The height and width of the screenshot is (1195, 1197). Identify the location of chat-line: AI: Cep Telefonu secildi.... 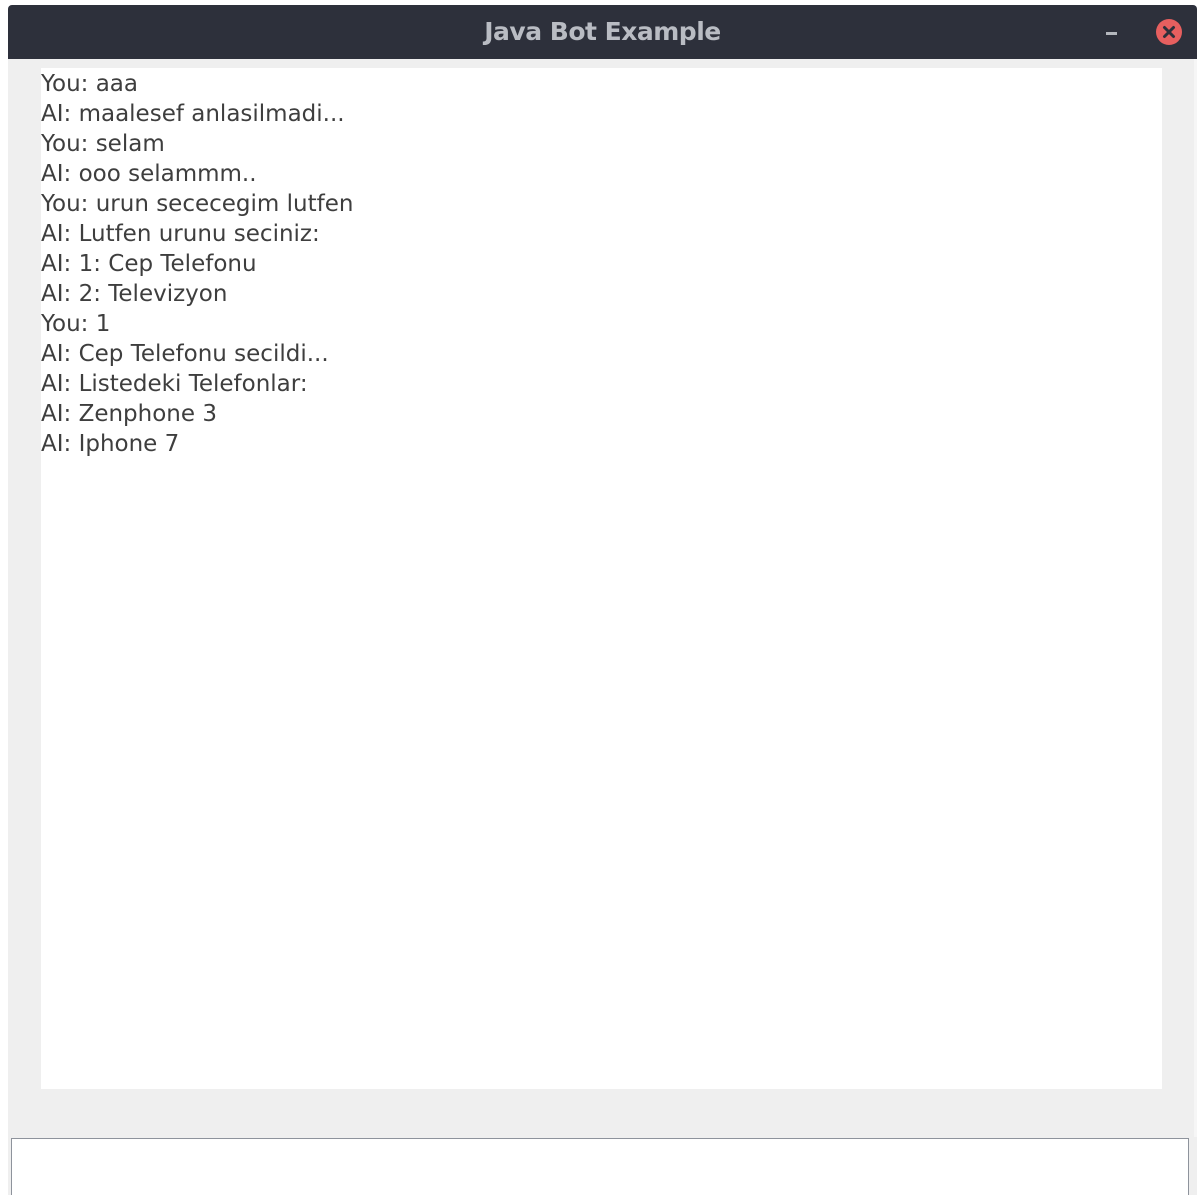
(185, 354).